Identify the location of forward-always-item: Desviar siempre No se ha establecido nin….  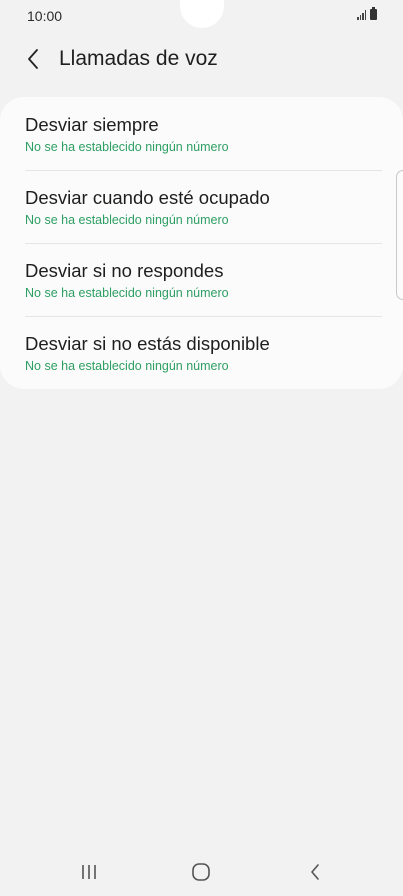
(203, 133).